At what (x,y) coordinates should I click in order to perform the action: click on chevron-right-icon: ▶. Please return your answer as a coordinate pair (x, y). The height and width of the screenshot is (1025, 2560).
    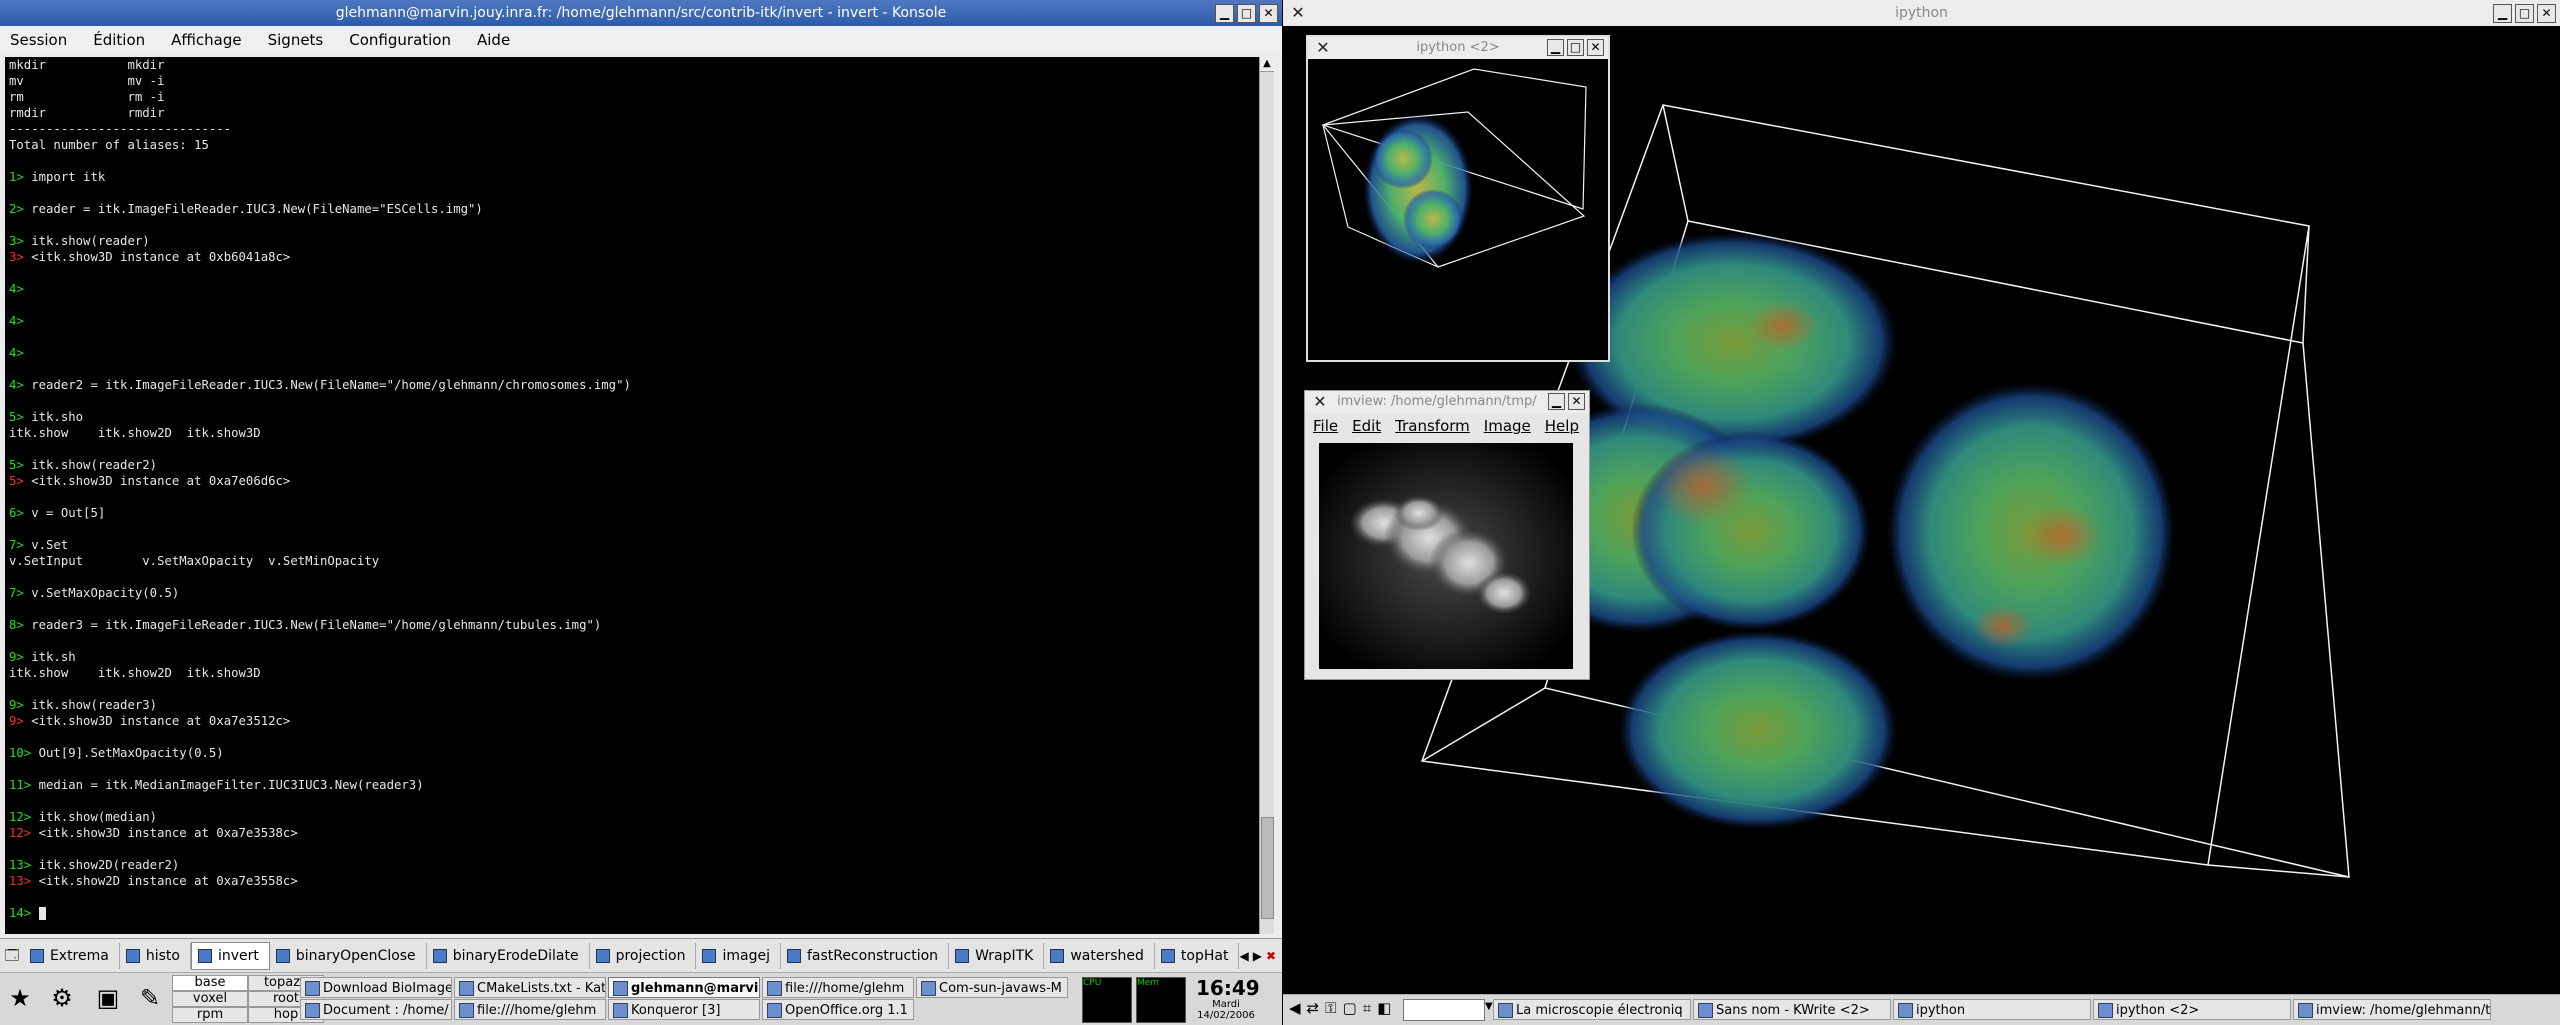
    Looking at the image, I should click on (1257, 956).